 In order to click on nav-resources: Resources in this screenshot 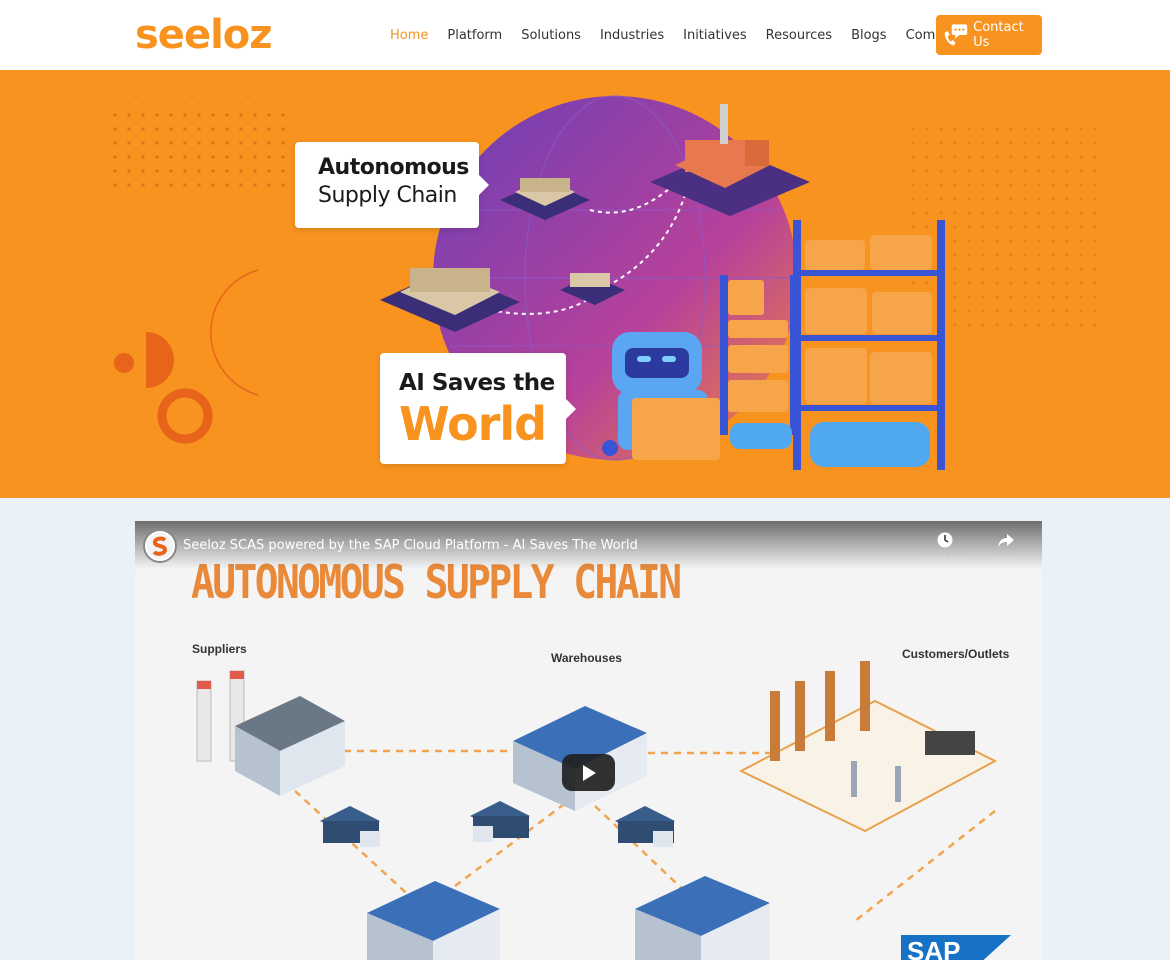, I will do `click(799, 35)`.